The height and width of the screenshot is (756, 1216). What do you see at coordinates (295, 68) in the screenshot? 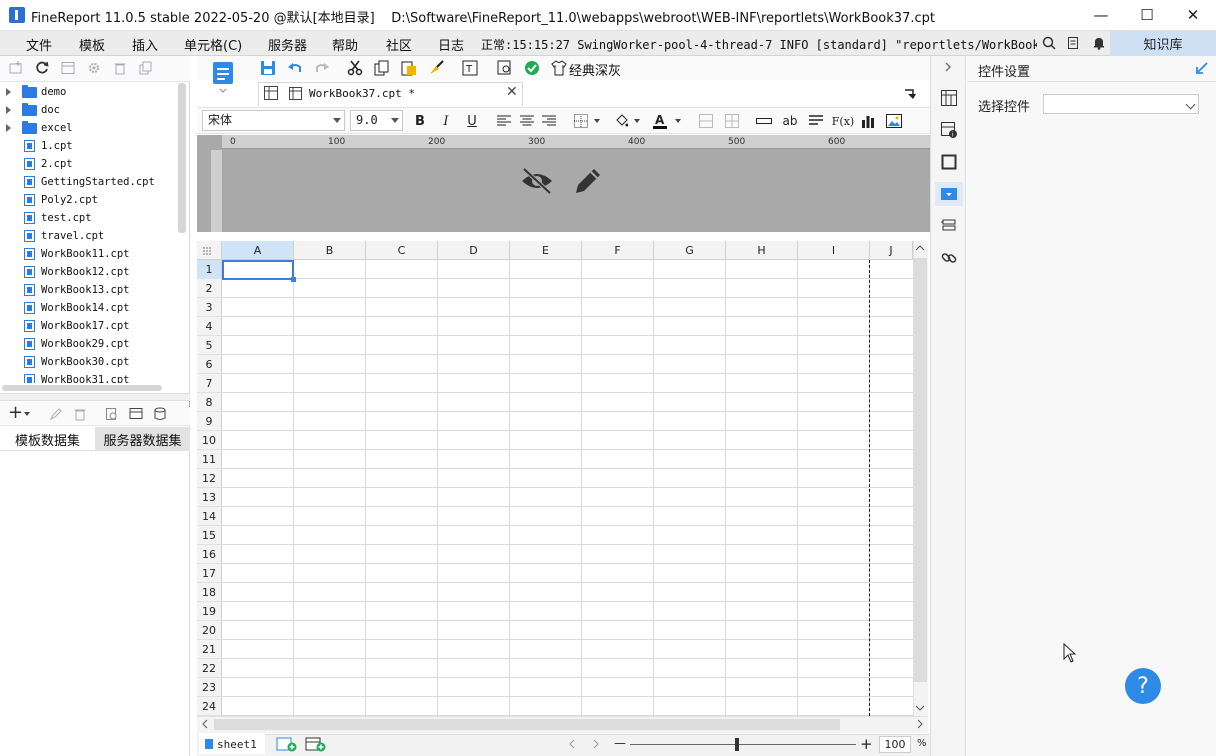
I see `undo-icon` at bounding box center [295, 68].